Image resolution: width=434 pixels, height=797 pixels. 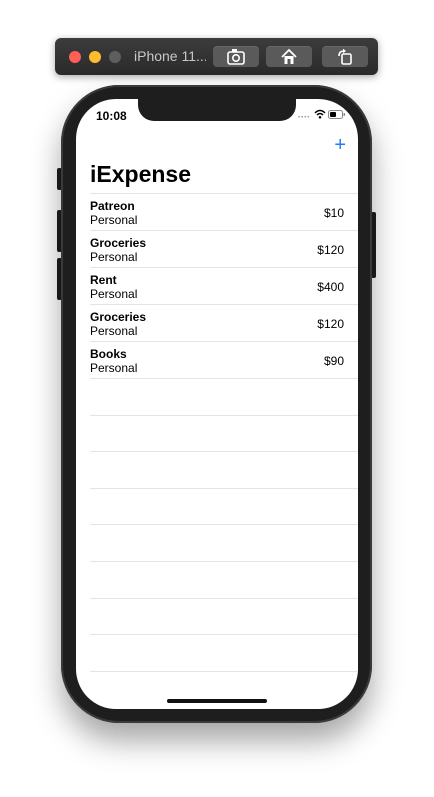 What do you see at coordinates (333, 213) in the screenshot?
I see `expense-amount: $10` at bounding box center [333, 213].